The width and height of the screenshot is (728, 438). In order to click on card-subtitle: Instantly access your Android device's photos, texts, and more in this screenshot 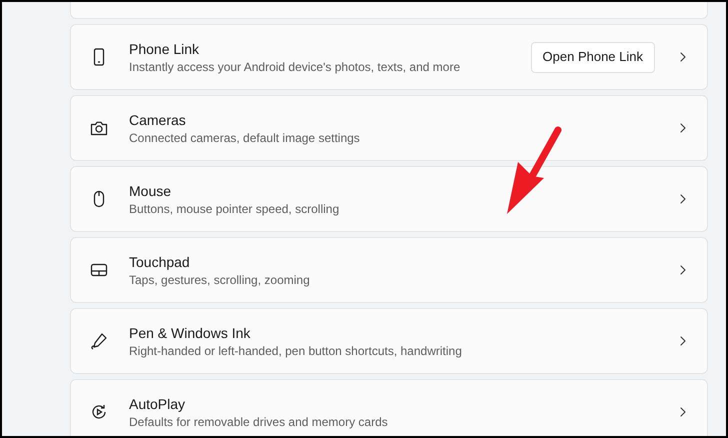, I will do `click(295, 67)`.